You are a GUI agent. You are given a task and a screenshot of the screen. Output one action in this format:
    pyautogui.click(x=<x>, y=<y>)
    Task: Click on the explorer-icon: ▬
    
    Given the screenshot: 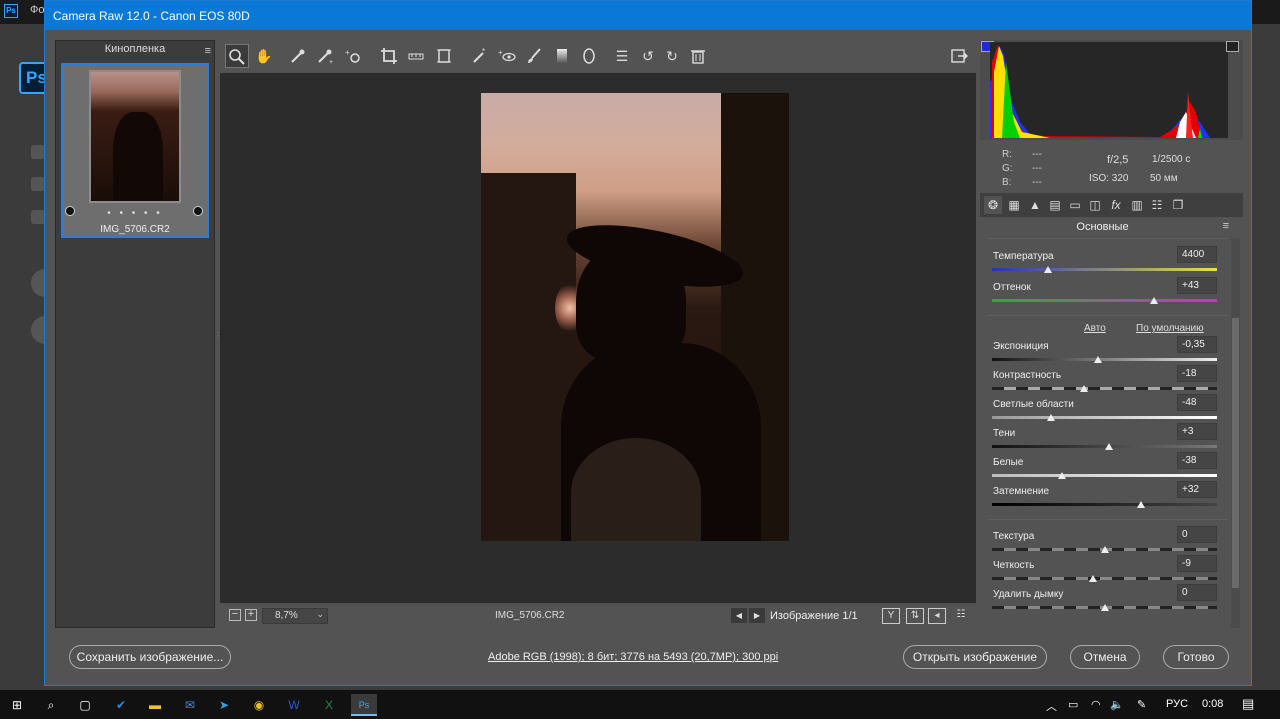 What is the action you would take?
    pyautogui.click(x=155, y=705)
    